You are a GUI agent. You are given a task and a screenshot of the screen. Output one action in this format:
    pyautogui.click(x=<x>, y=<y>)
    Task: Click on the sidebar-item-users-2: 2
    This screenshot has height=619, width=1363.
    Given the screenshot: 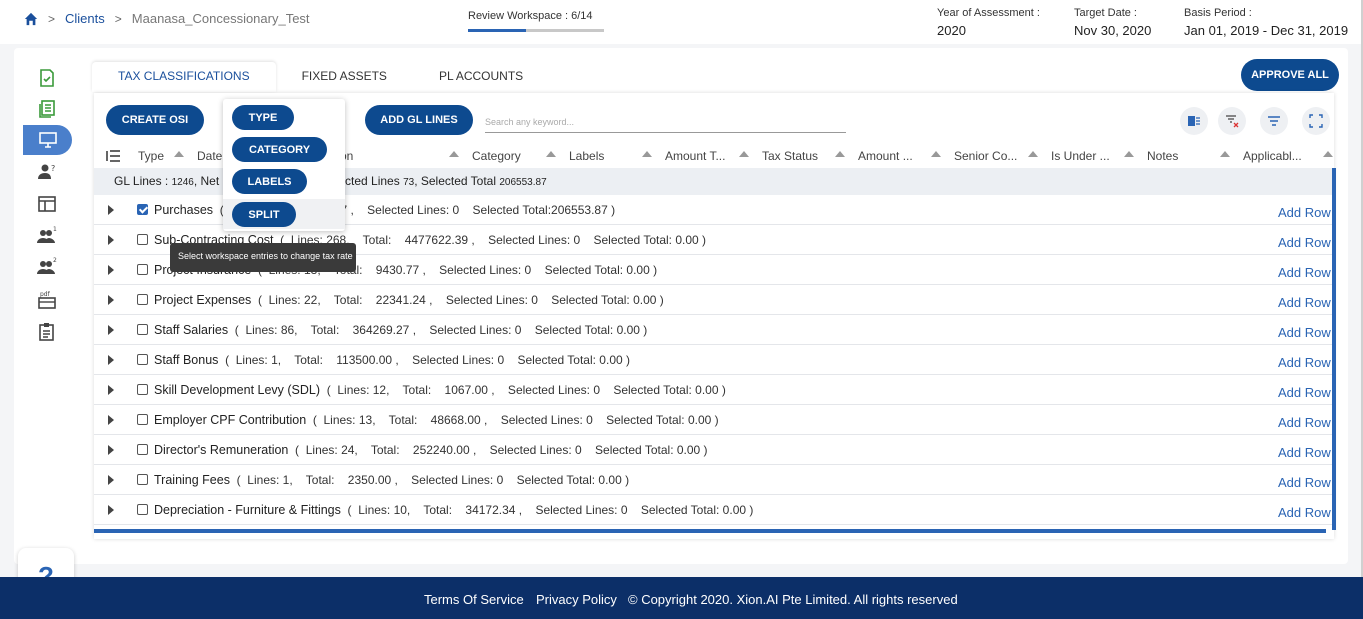 What is the action you would take?
    pyautogui.click(x=47, y=267)
    